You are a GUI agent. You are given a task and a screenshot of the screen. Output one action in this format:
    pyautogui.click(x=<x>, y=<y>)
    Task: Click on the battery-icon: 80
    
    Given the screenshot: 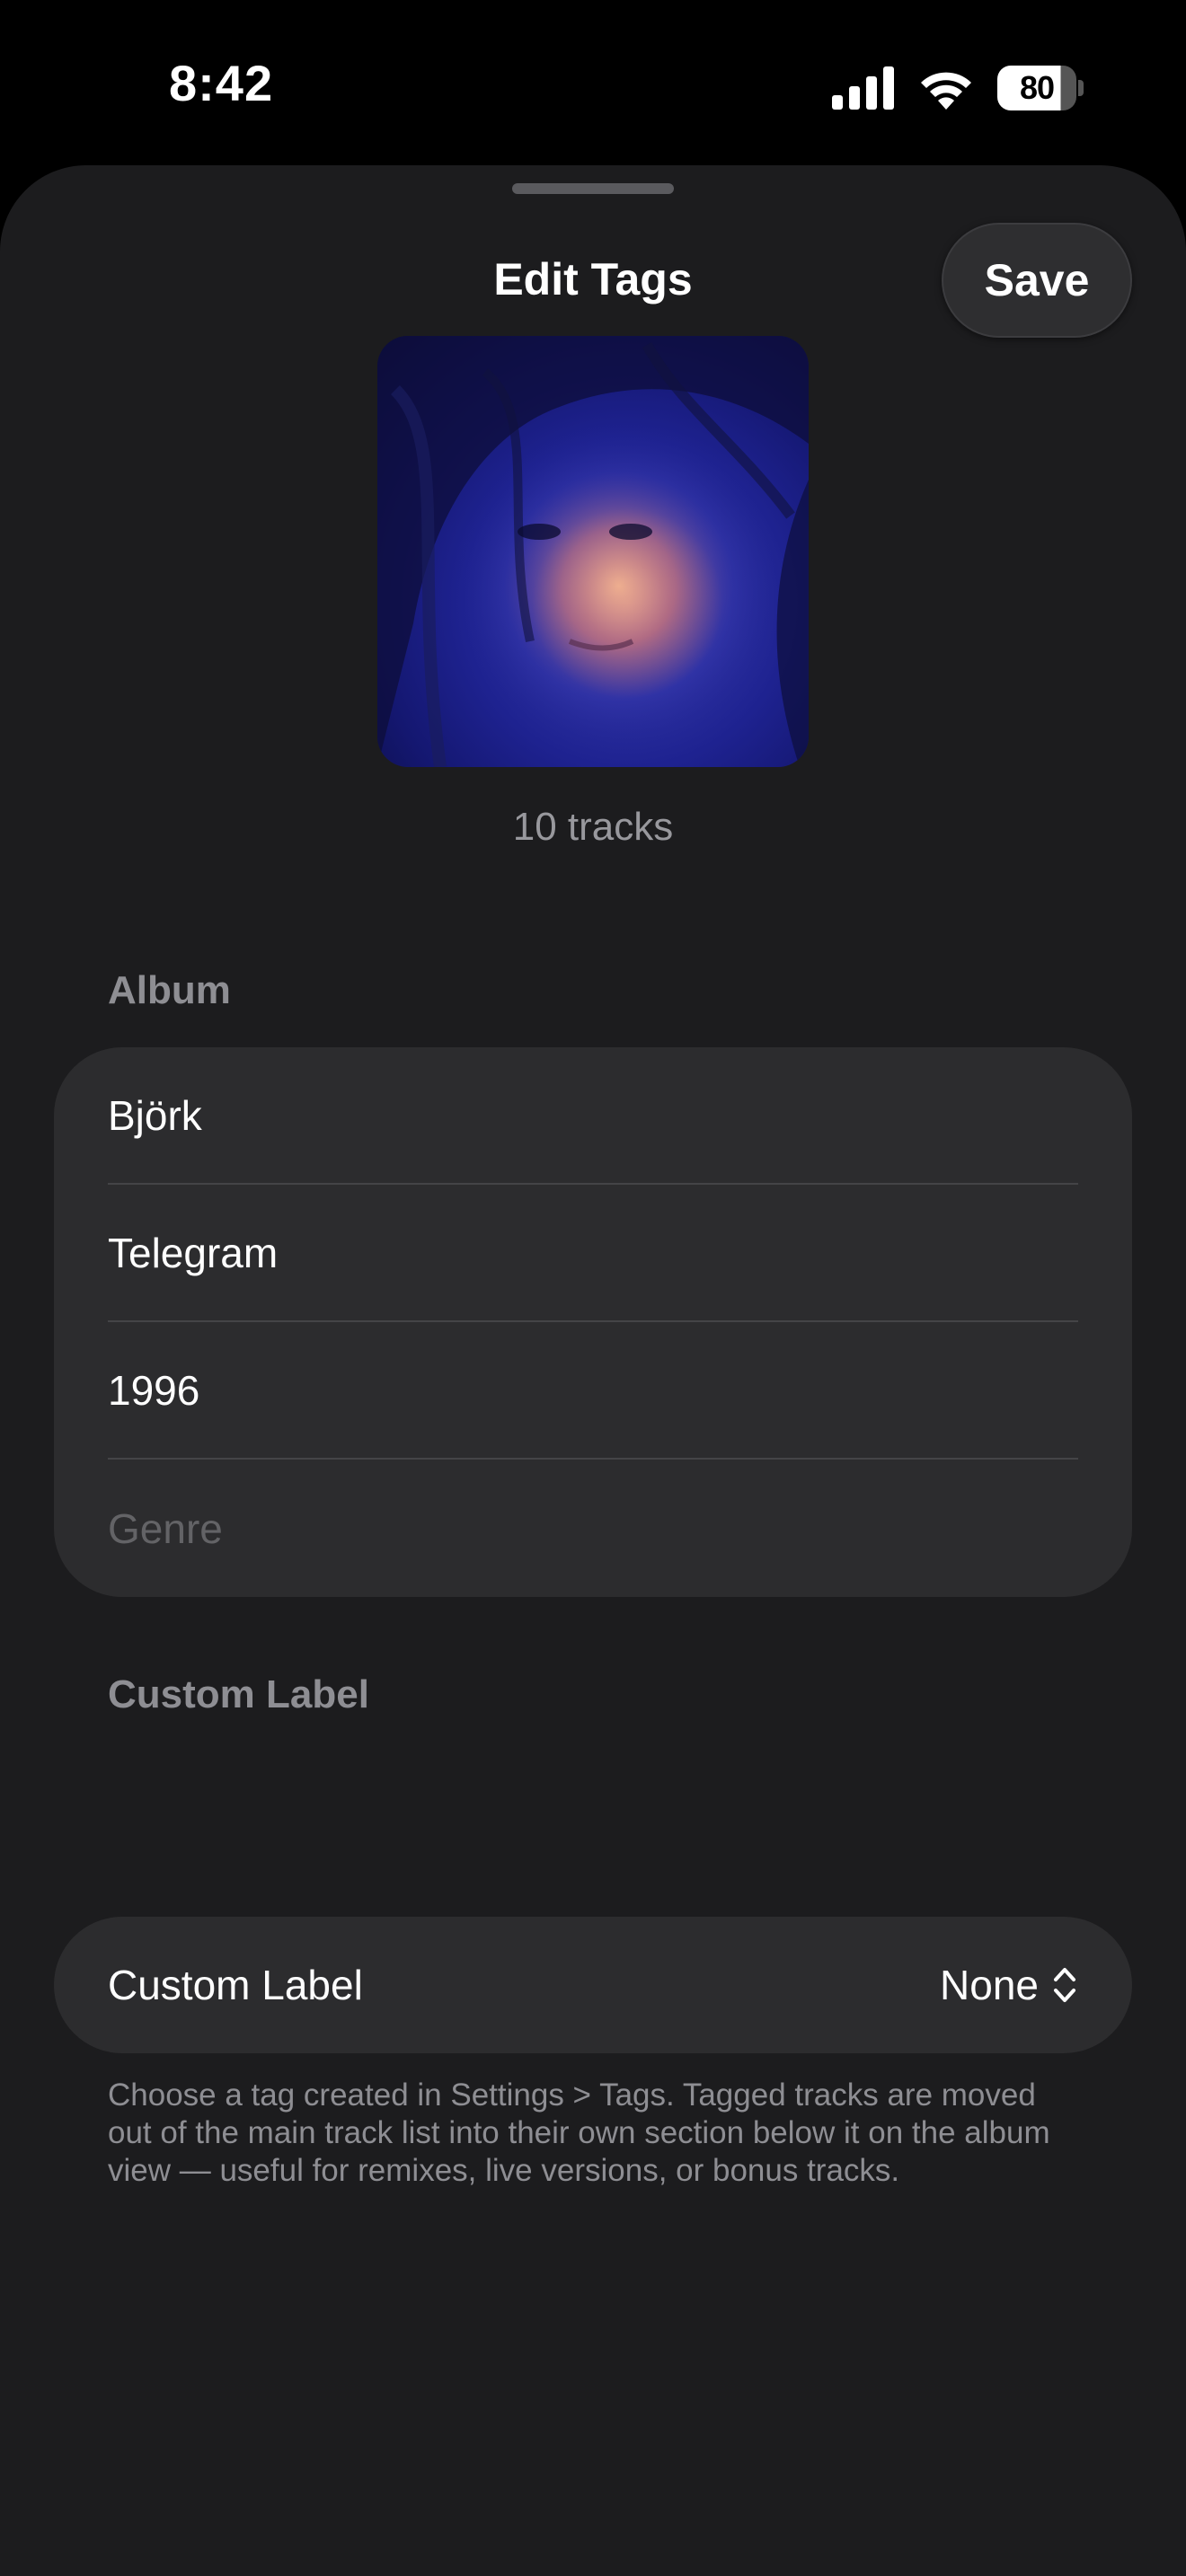 What is the action you would take?
    pyautogui.click(x=1040, y=88)
    